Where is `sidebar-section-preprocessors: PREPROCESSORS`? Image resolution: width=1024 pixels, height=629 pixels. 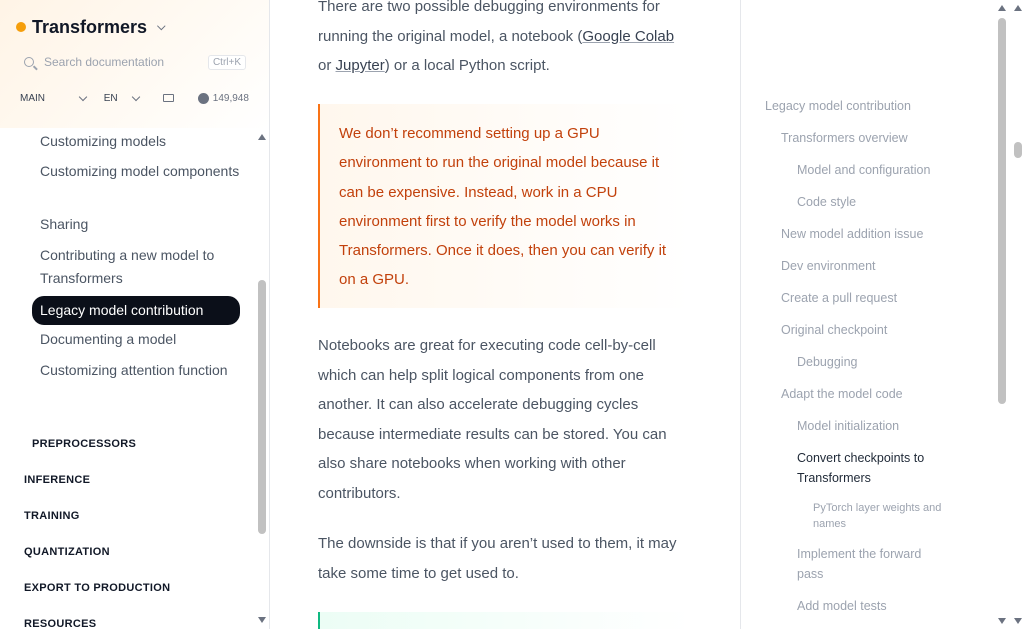
sidebar-section-preprocessors: PREPROCESSORS is located at coordinates (84, 444).